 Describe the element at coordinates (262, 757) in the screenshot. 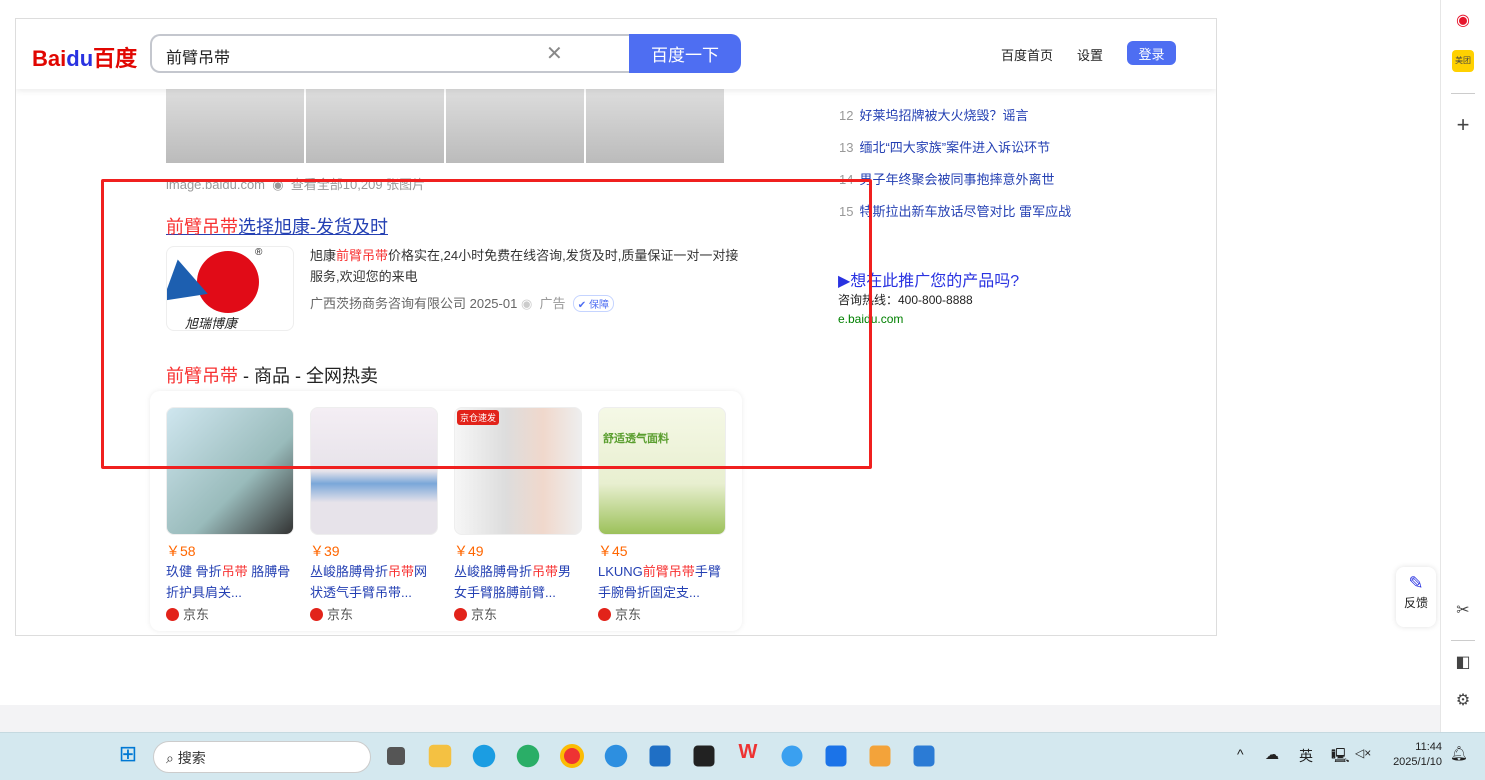

I see `taskbar-search: ⌕ 搜索` at that location.